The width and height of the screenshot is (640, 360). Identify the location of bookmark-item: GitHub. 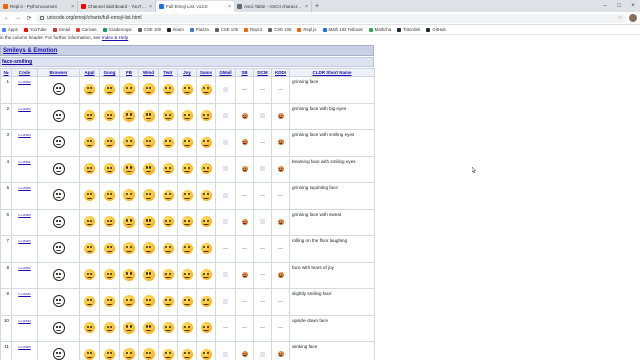
(436, 29).